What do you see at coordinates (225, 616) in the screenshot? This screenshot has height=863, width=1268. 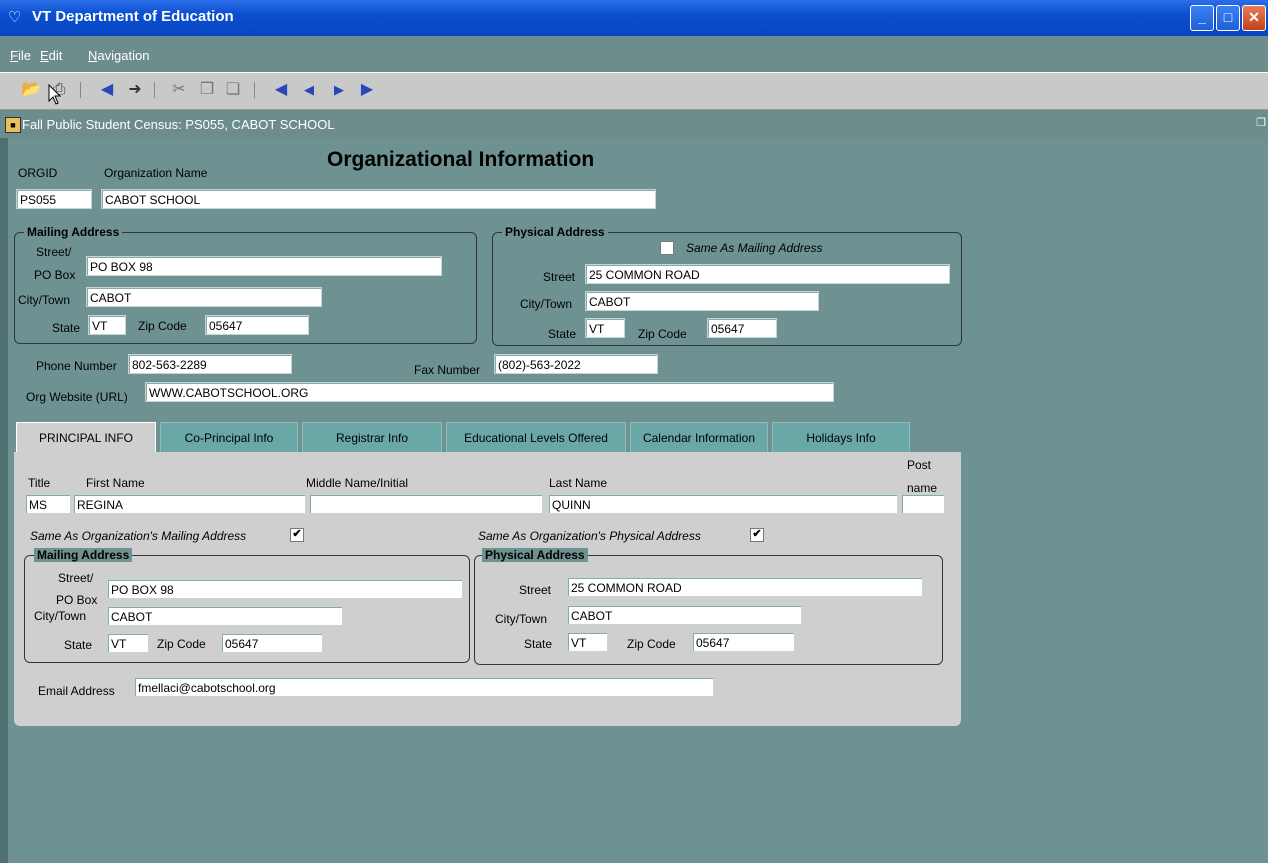 I see `principal-mailing-city-field: CABOT` at bounding box center [225, 616].